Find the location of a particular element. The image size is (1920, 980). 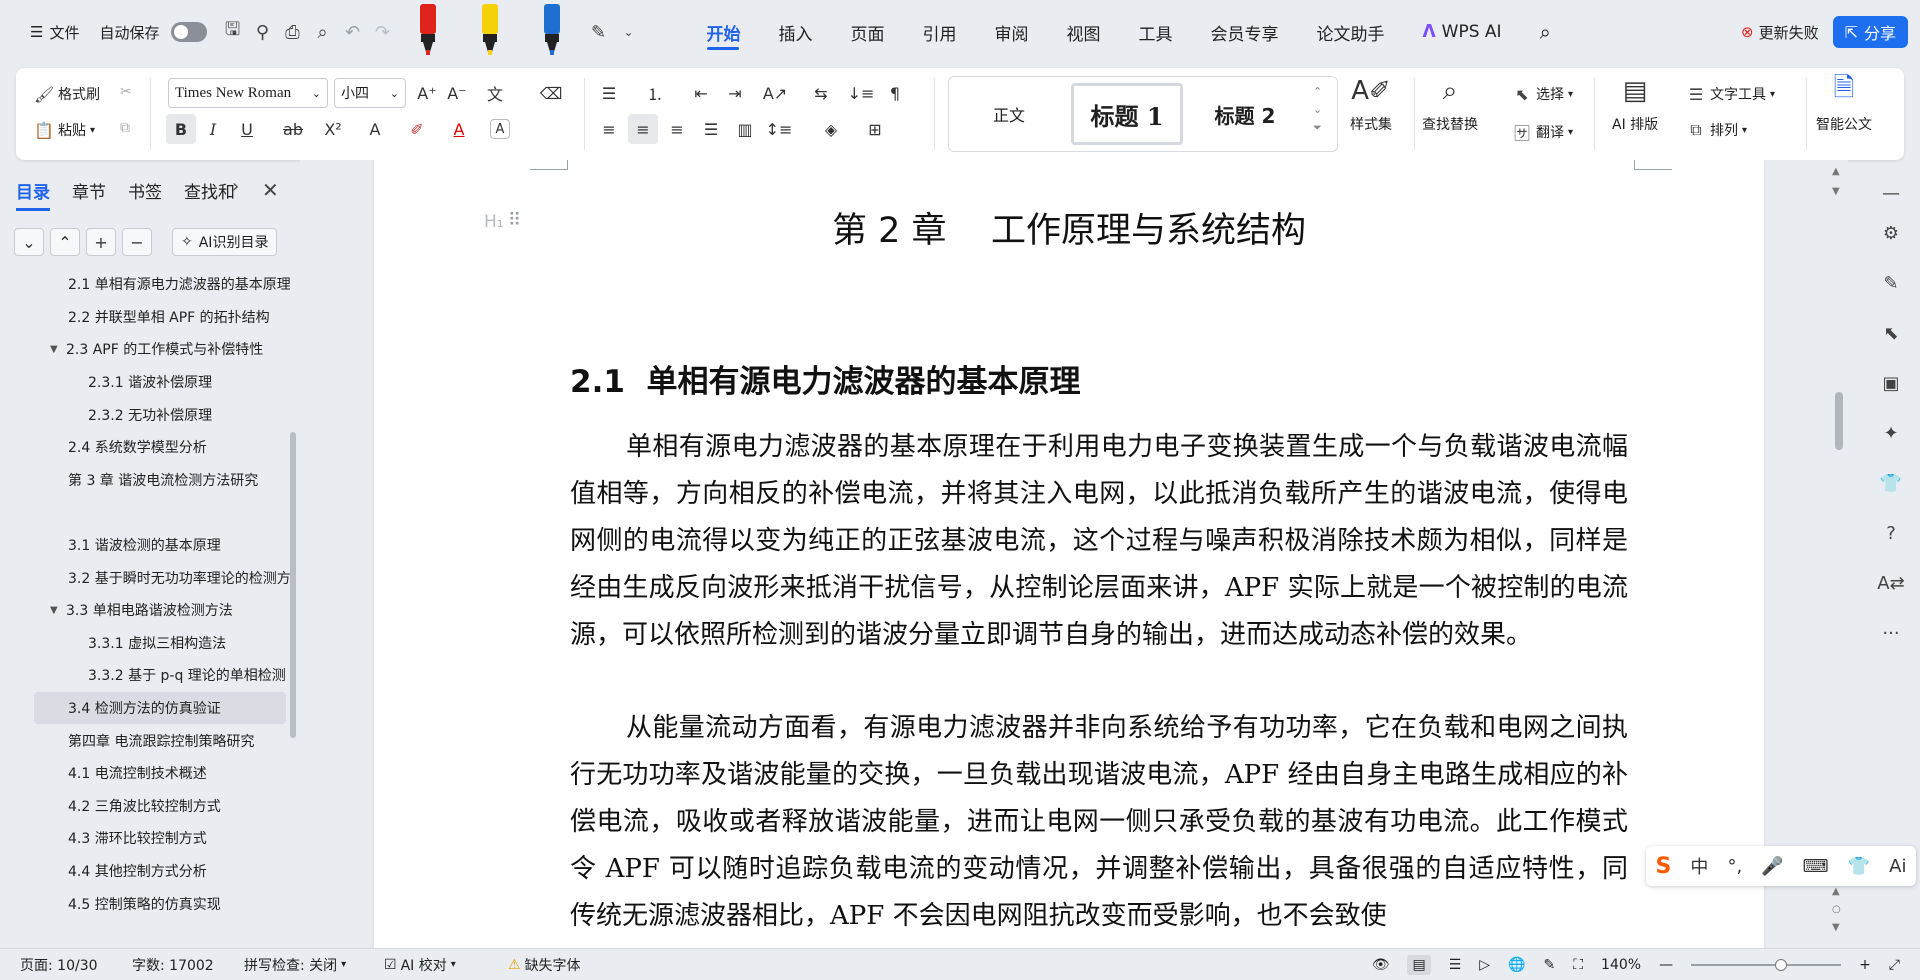

prev-page-icon: ▲ is located at coordinates (1836, 891).